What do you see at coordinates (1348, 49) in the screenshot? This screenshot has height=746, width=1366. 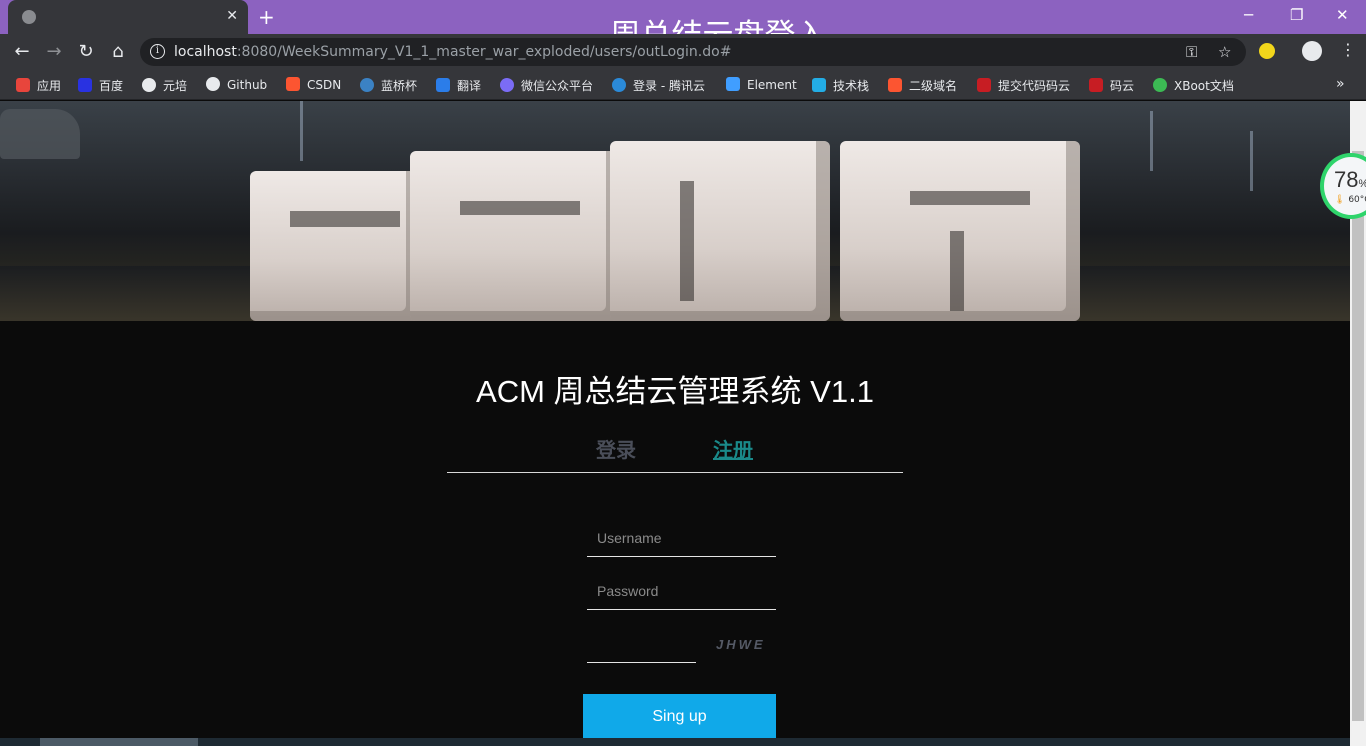 I see `browser-menu-icon: ⋮` at bounding box center [1348, 49].